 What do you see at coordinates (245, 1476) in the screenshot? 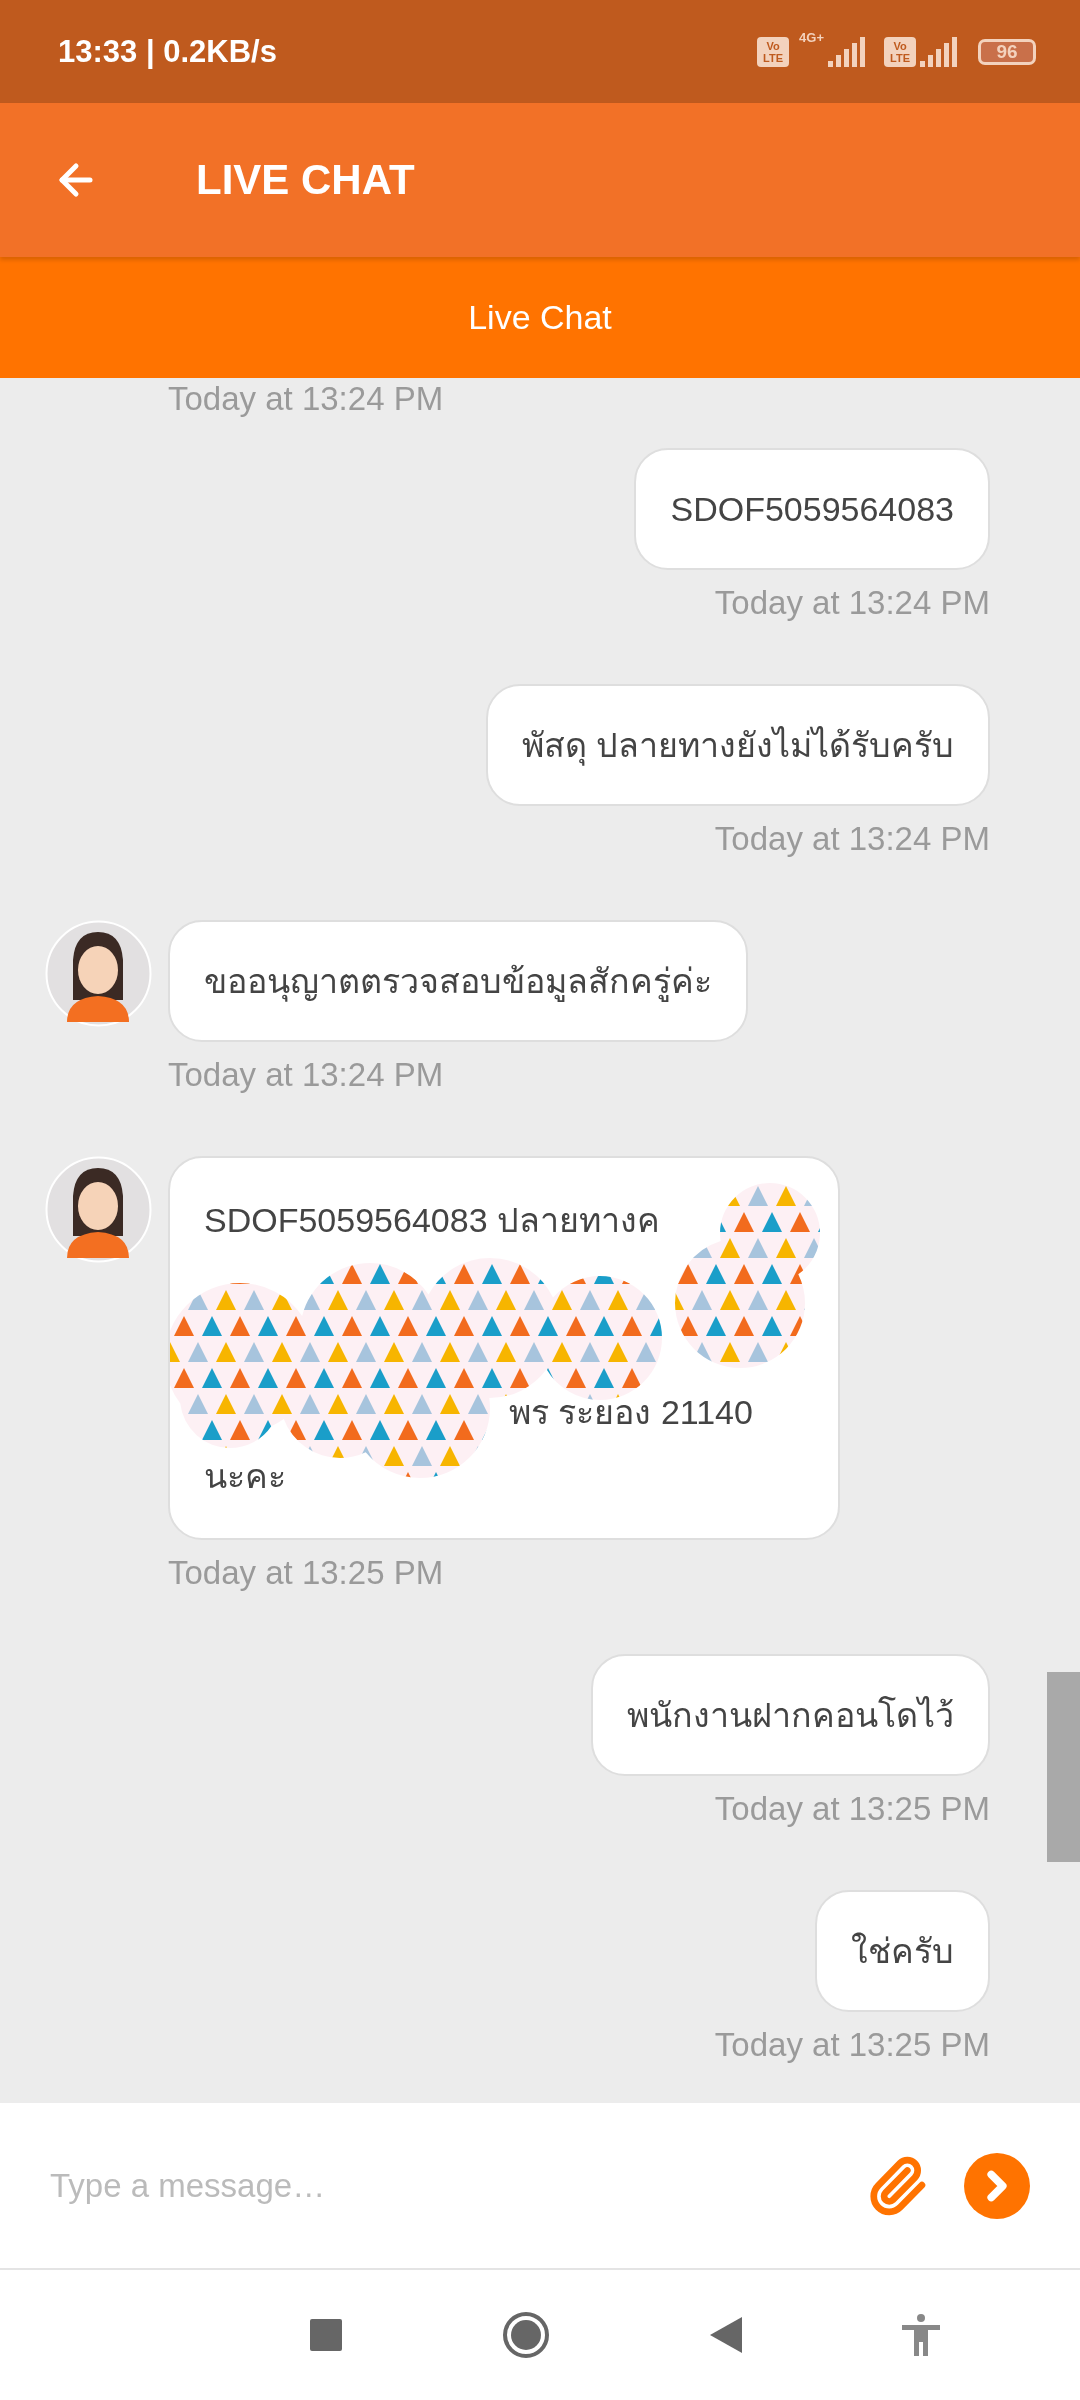
I see `message-text: นะคะ` at bounding box center [245, 1476].